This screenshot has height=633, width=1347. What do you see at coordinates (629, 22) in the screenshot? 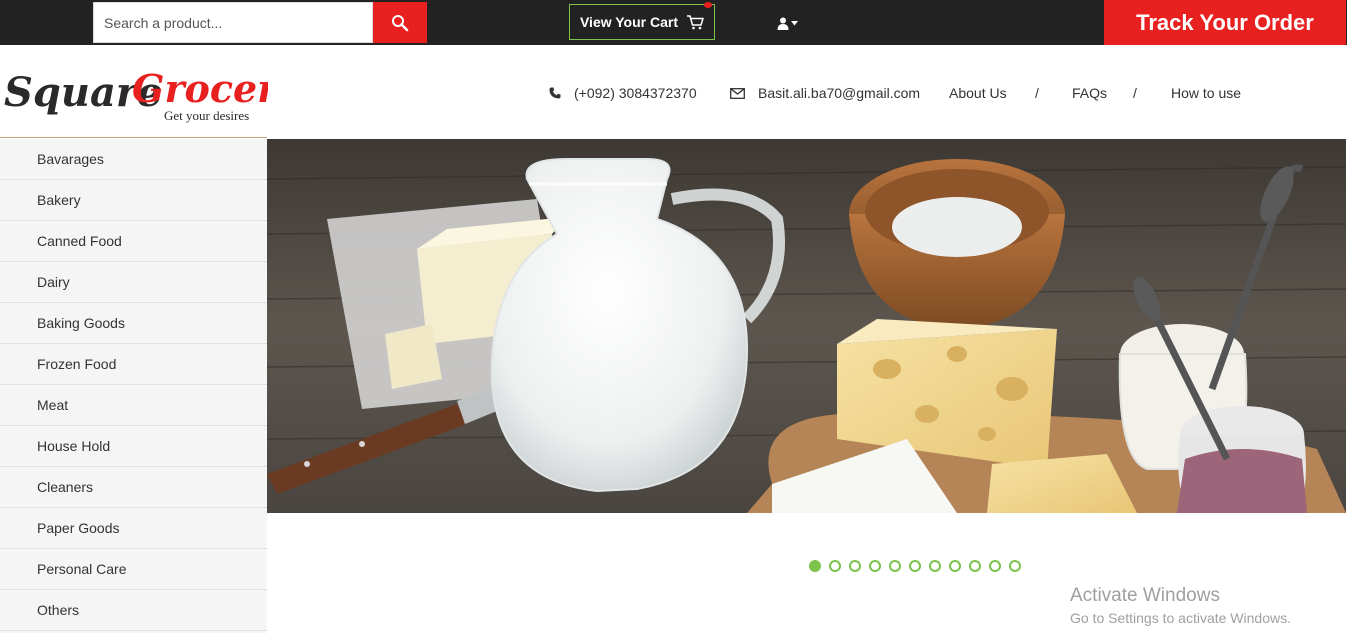
I see `cart-label: View Your Cart` at bounding box center [629, 22].